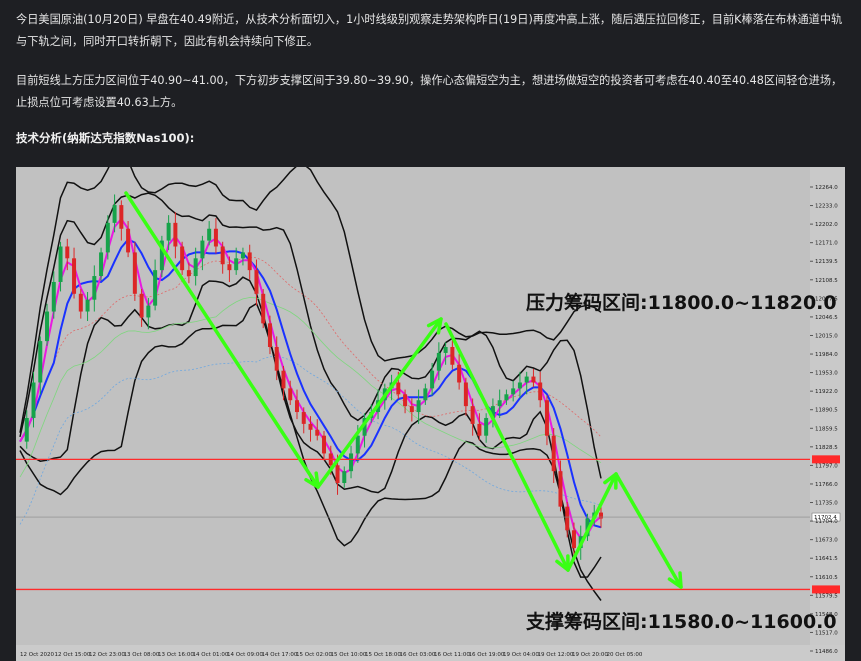  What do you see at coordinates (826, 374) in the screenshot?
I see `y-tick-label: 11953.0` at bounding box center [826, 374].